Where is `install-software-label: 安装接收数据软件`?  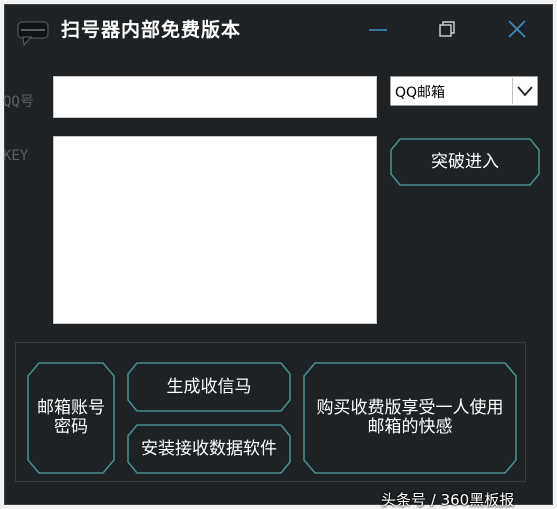
install-software-label: 安装接收数据软件 is located at coordinates (209, 448).